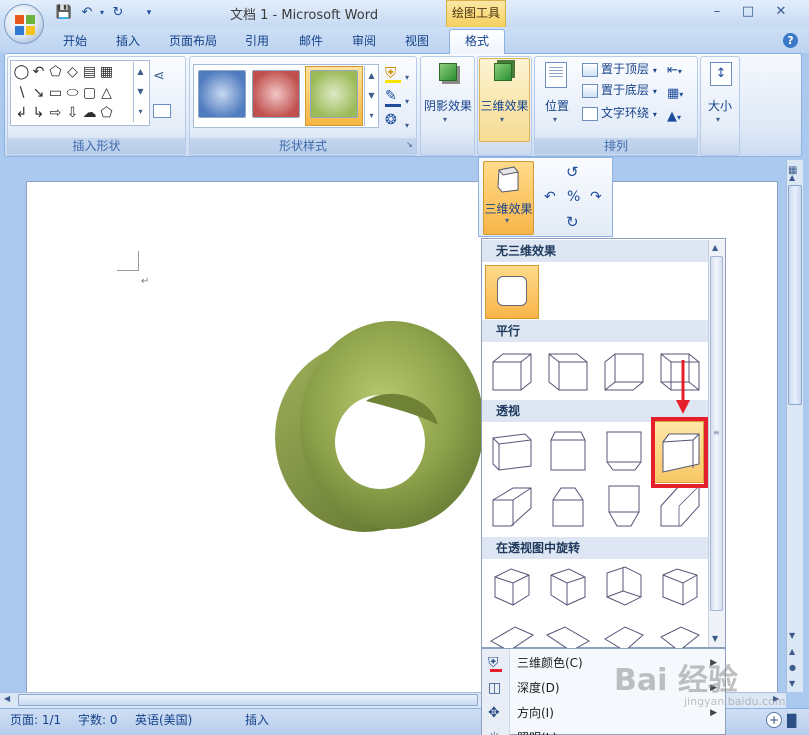  Describe the element at coordinates (276, 94) in the screenshot. I see `shape-style-red` at that location.